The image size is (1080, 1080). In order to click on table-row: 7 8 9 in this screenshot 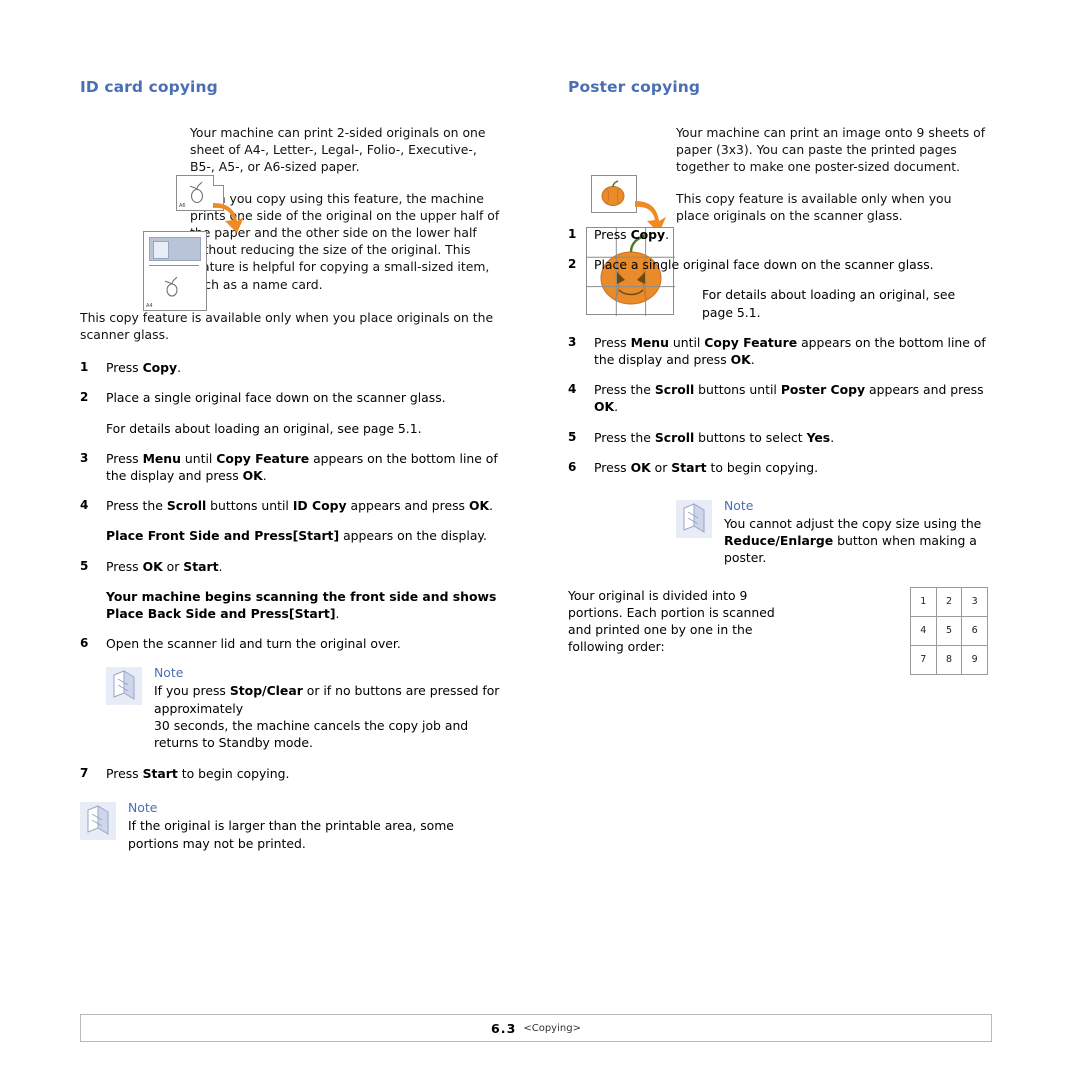, I will do `click(949, 659)`.